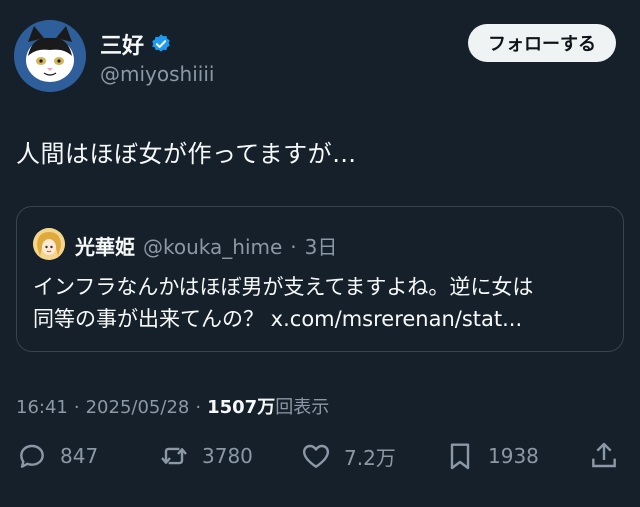  Describe the element at coordinates (241, 407) in the screenshot. I see `view-count: 1507万` at that location.